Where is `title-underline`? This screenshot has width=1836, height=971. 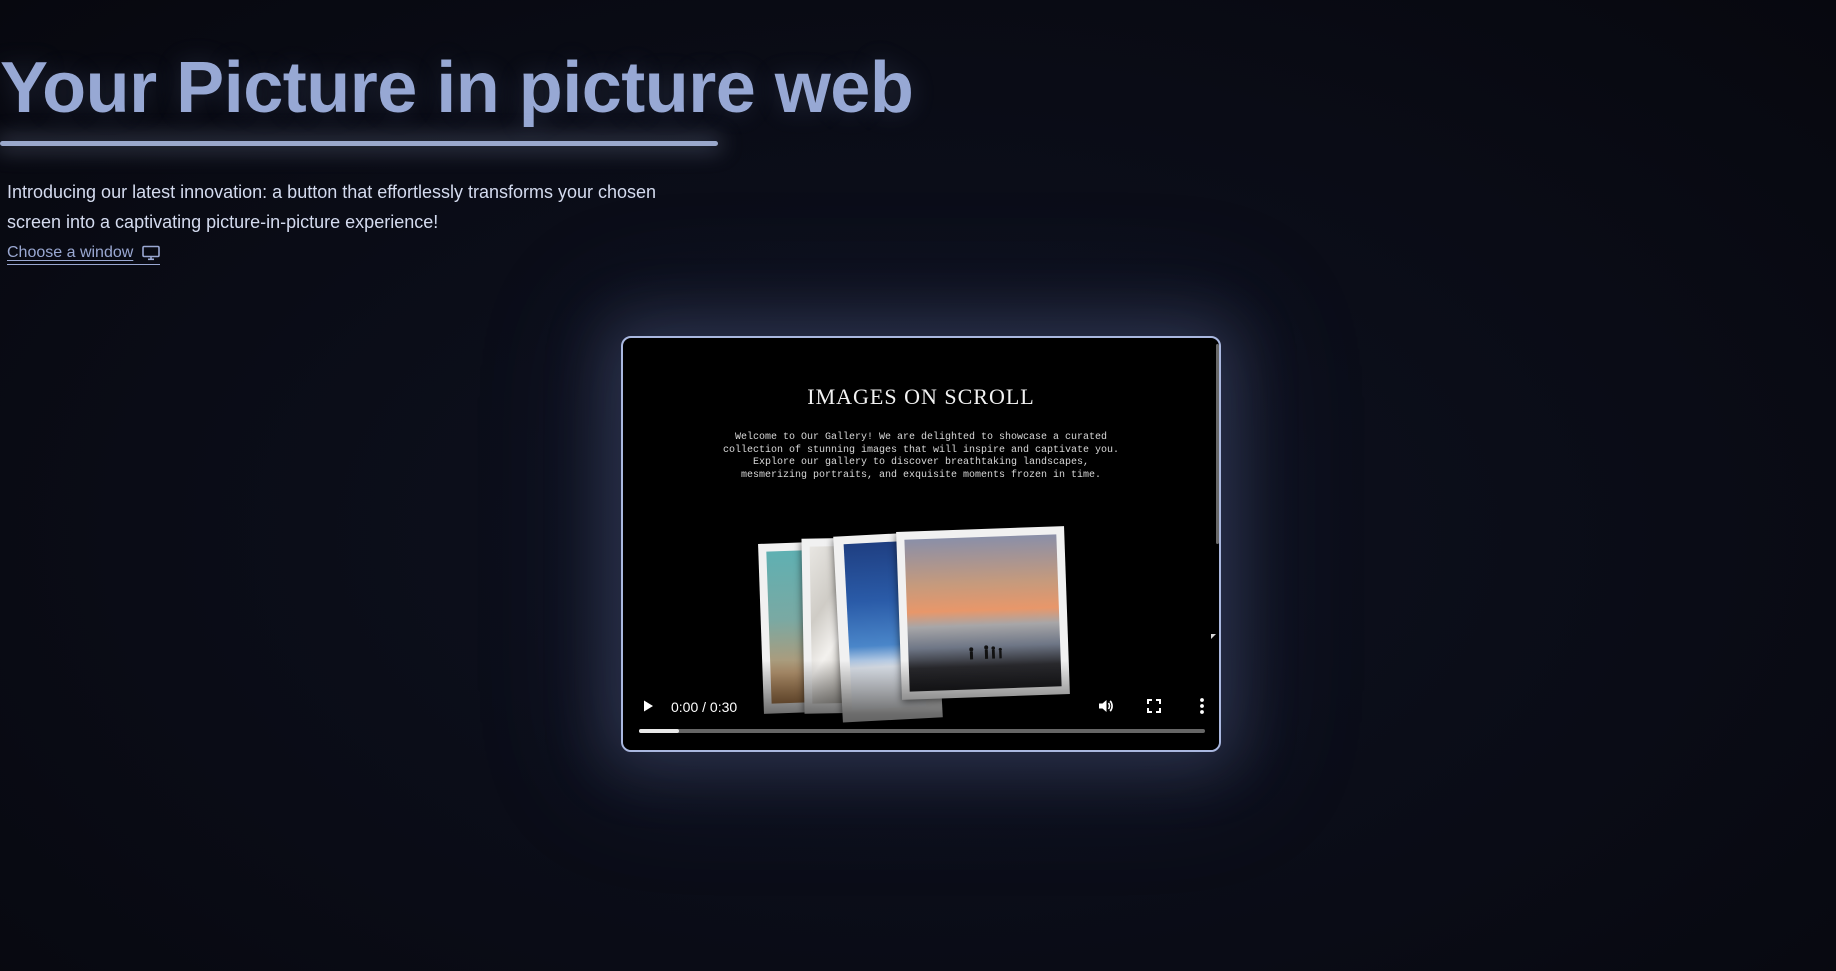 title-underline is located at coordinates (359, 143).